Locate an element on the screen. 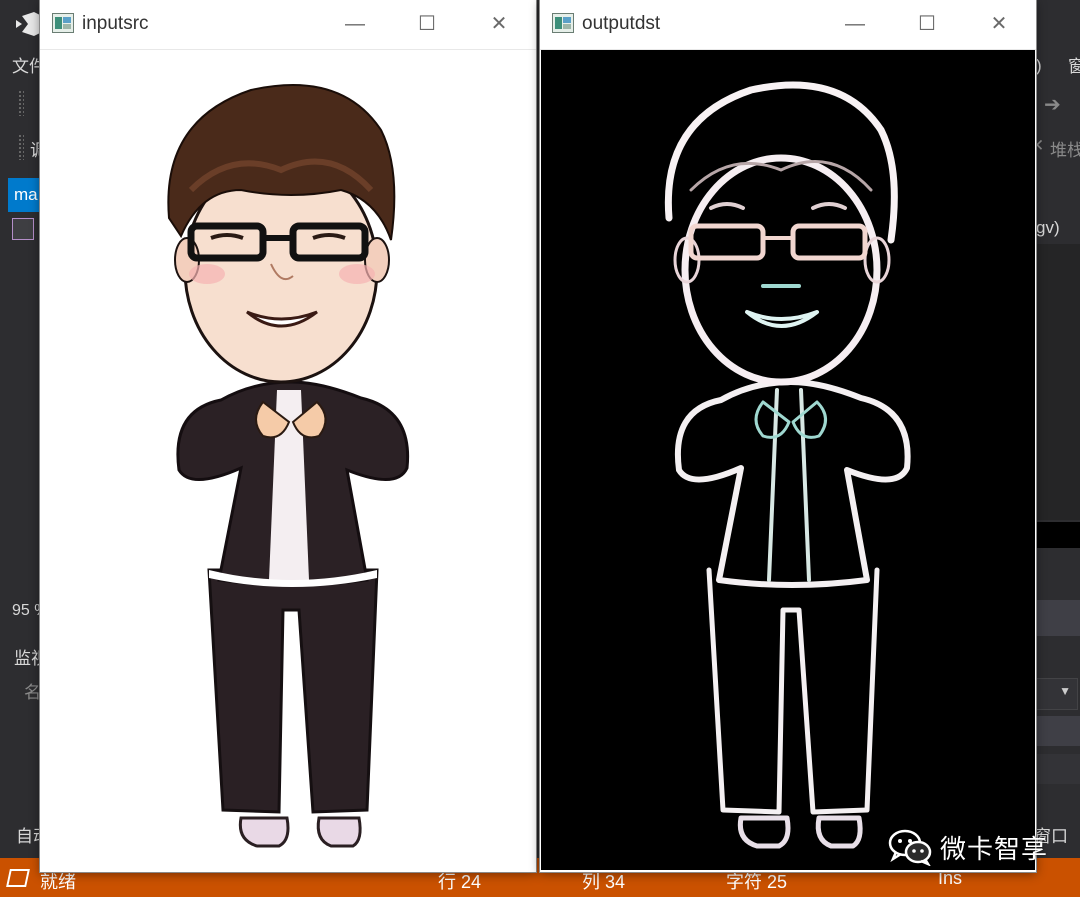 Image resolution: width=1080 pixels, height=897 pixels. function-signature-partial: gv) is located at coordinates (1048, 227).